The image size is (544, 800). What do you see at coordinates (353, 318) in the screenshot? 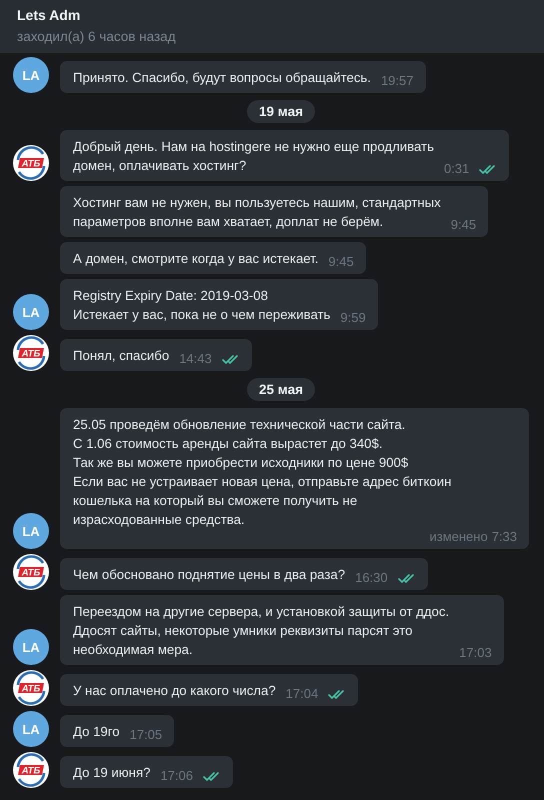
I see `message-time: 9:59` at bounding box center [353, 318].